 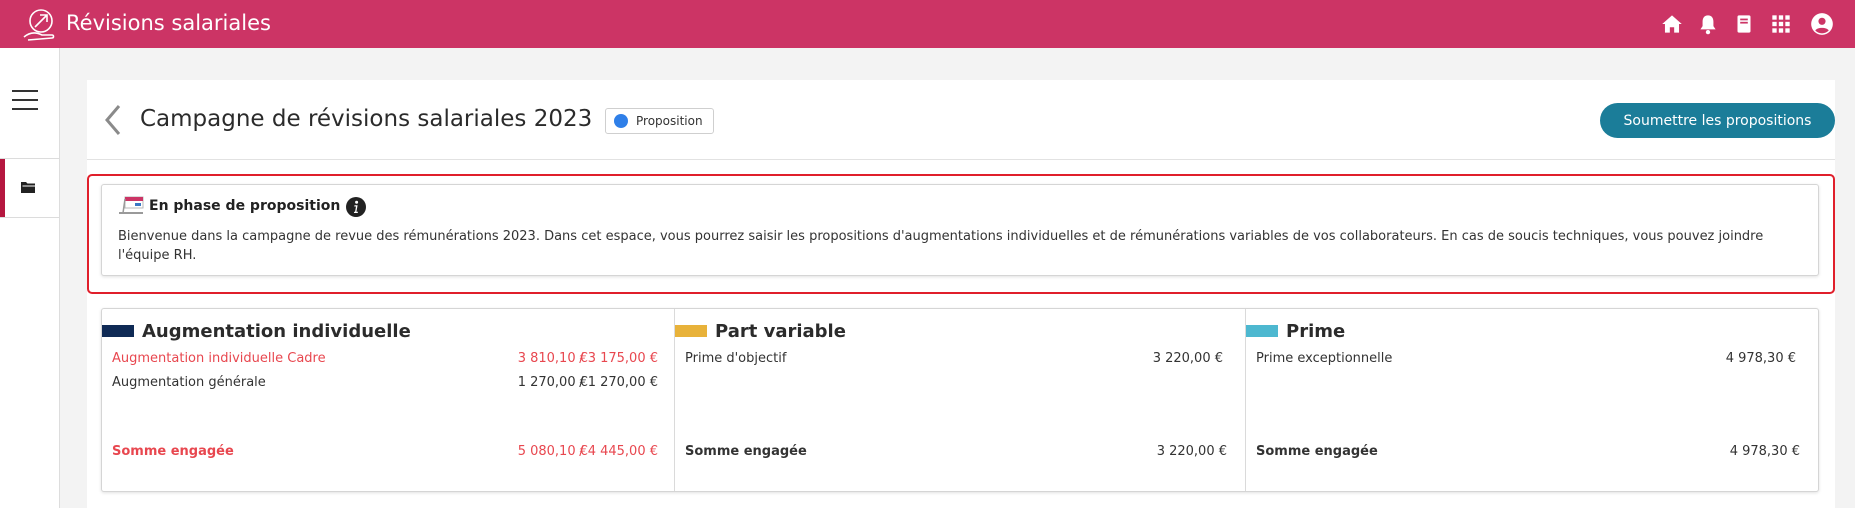 What do you see at coordinates (1764, 451) in the screenshot?
I see `total-amount: 4 978,30 €` at bounding box center [1764, 451].